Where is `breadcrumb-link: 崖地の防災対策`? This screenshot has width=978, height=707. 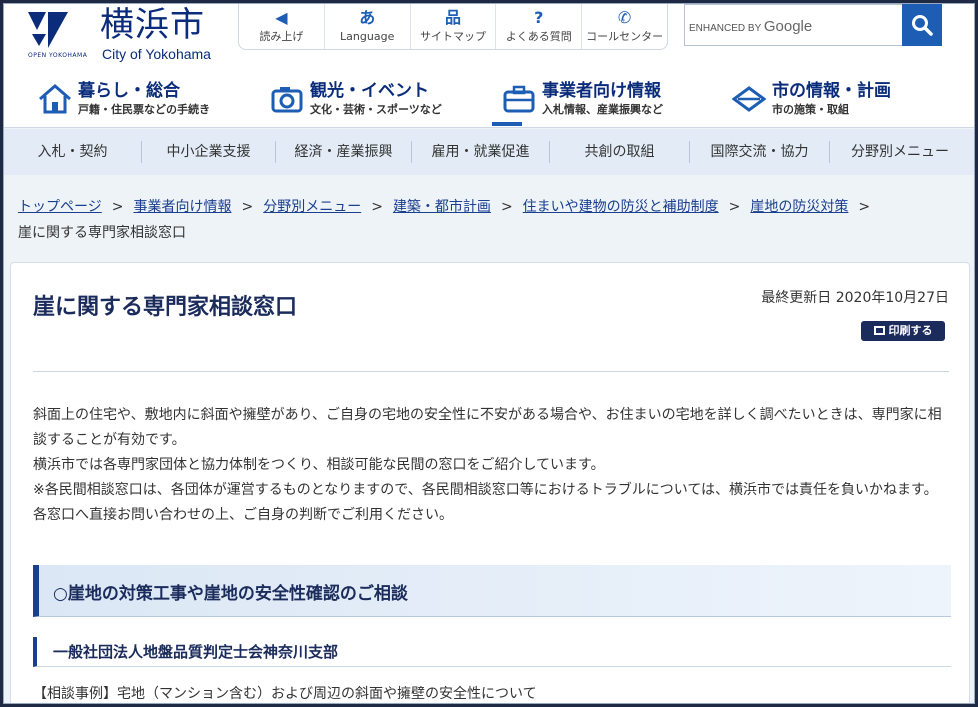
breadcrumb-link: 崖地の防災対策 is located at coordinates (799, 207).